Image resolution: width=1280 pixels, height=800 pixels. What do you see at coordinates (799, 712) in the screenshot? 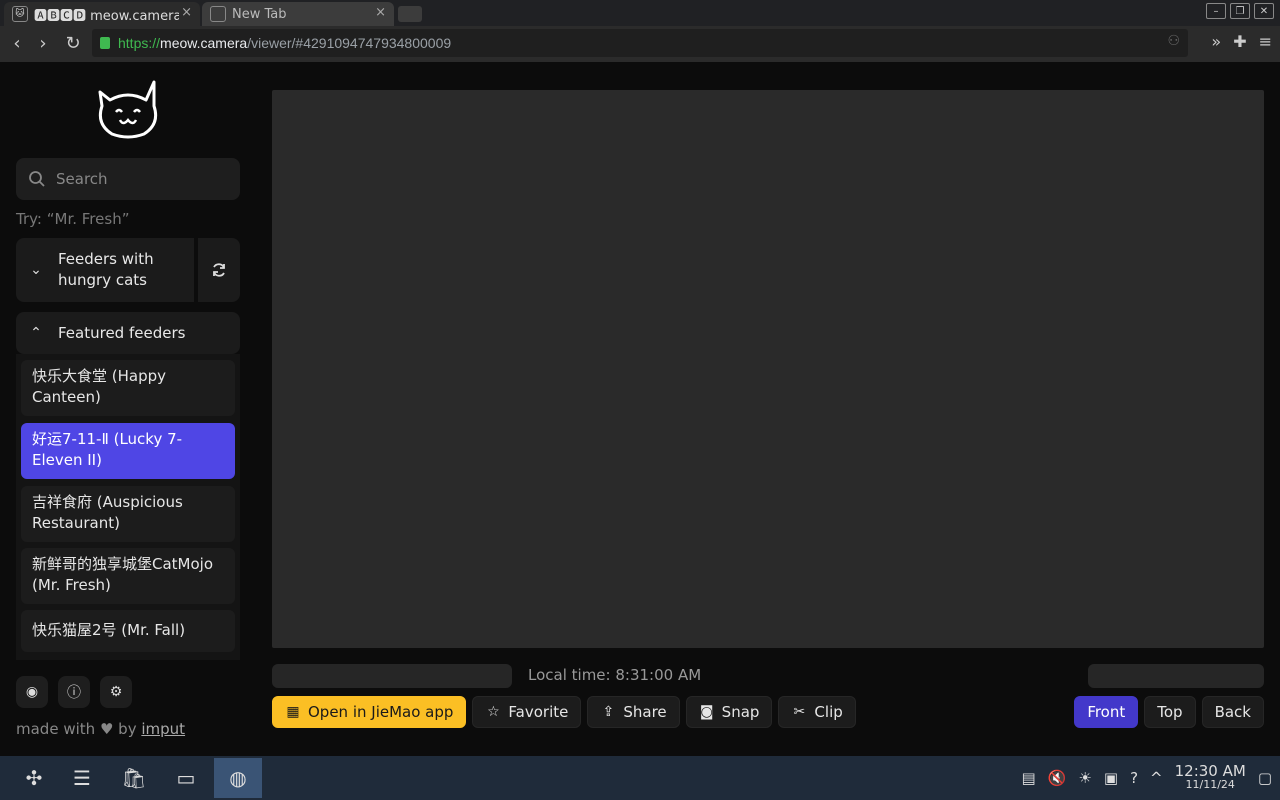
I see `scissors-icon: ✂` at bounding box center [799, 712].